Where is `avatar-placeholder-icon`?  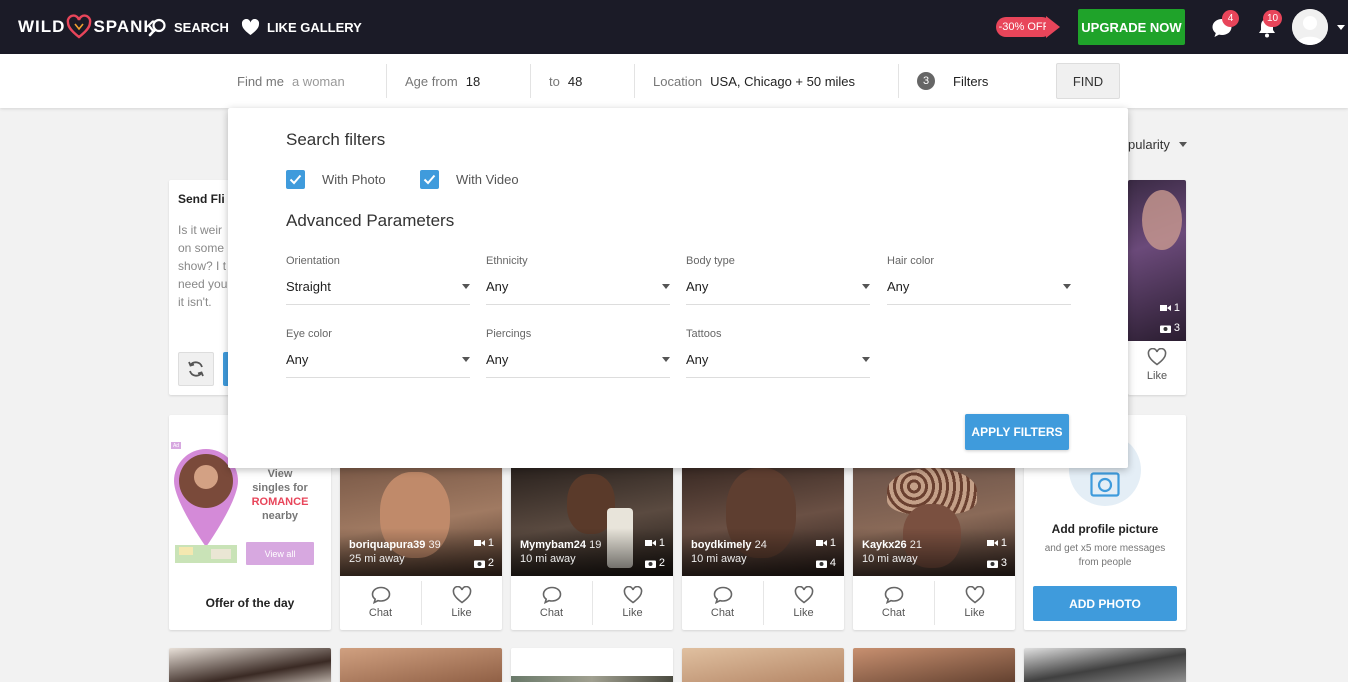 avatar-placeholder-icon is located at coordinates (1310, 27).